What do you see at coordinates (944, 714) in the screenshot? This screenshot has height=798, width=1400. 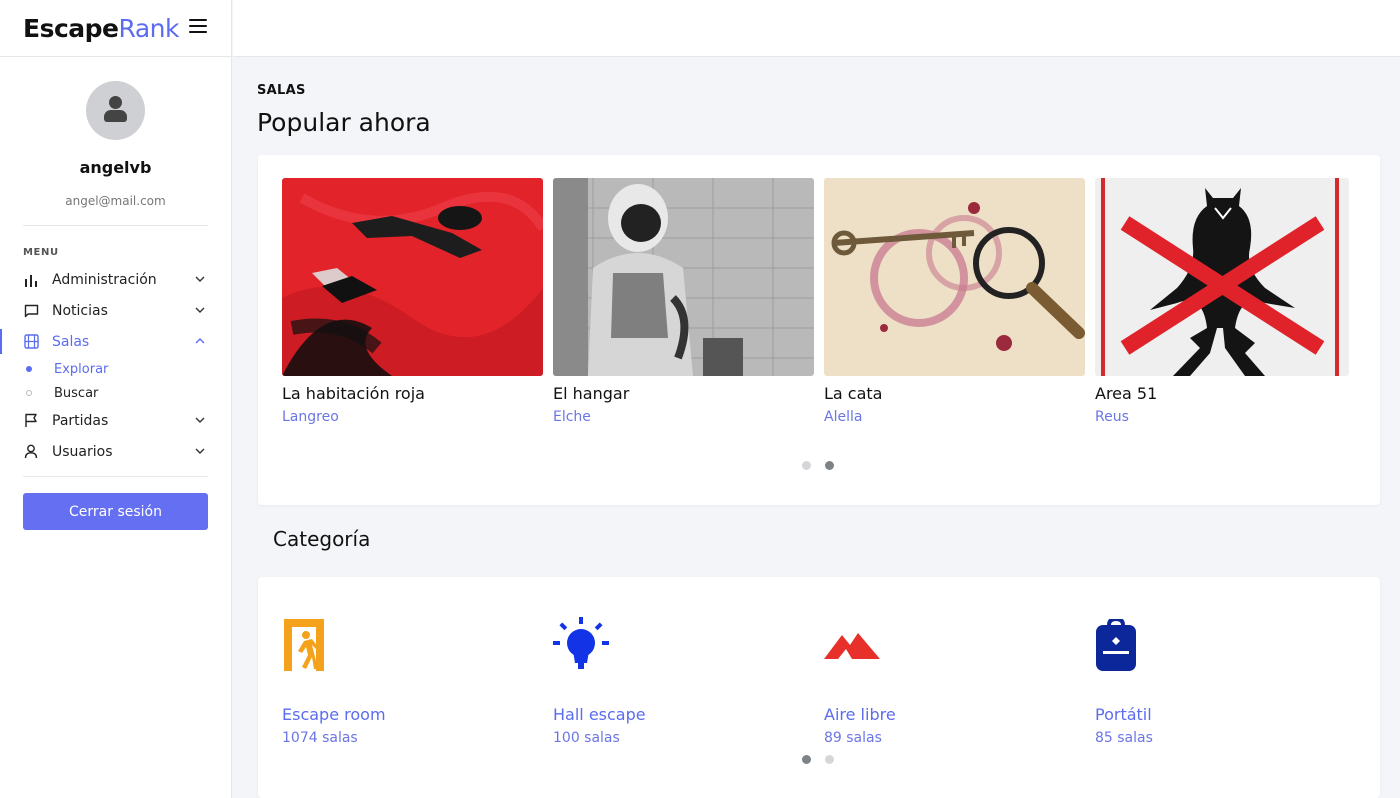 I see `category-name: Aire libre` at bounding box center [944, 714].